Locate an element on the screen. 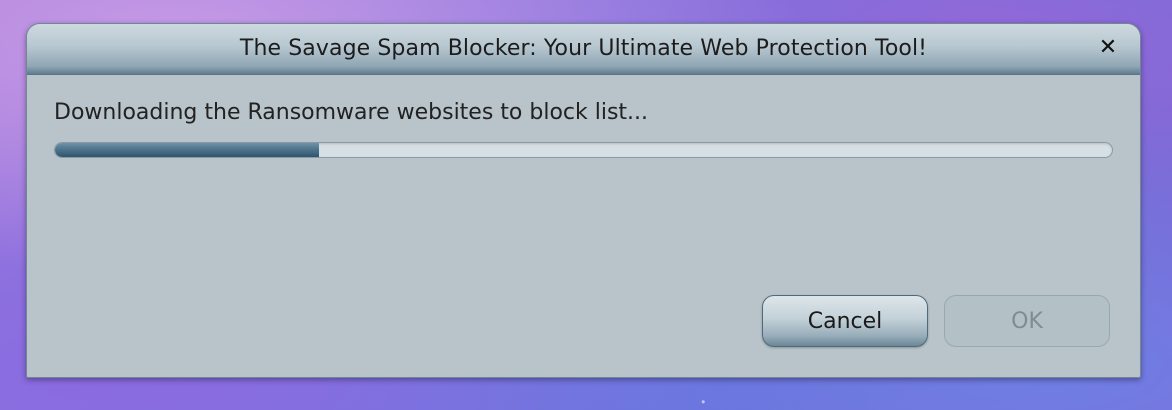  ok-button: OK is located at coordinates (1027, 321).